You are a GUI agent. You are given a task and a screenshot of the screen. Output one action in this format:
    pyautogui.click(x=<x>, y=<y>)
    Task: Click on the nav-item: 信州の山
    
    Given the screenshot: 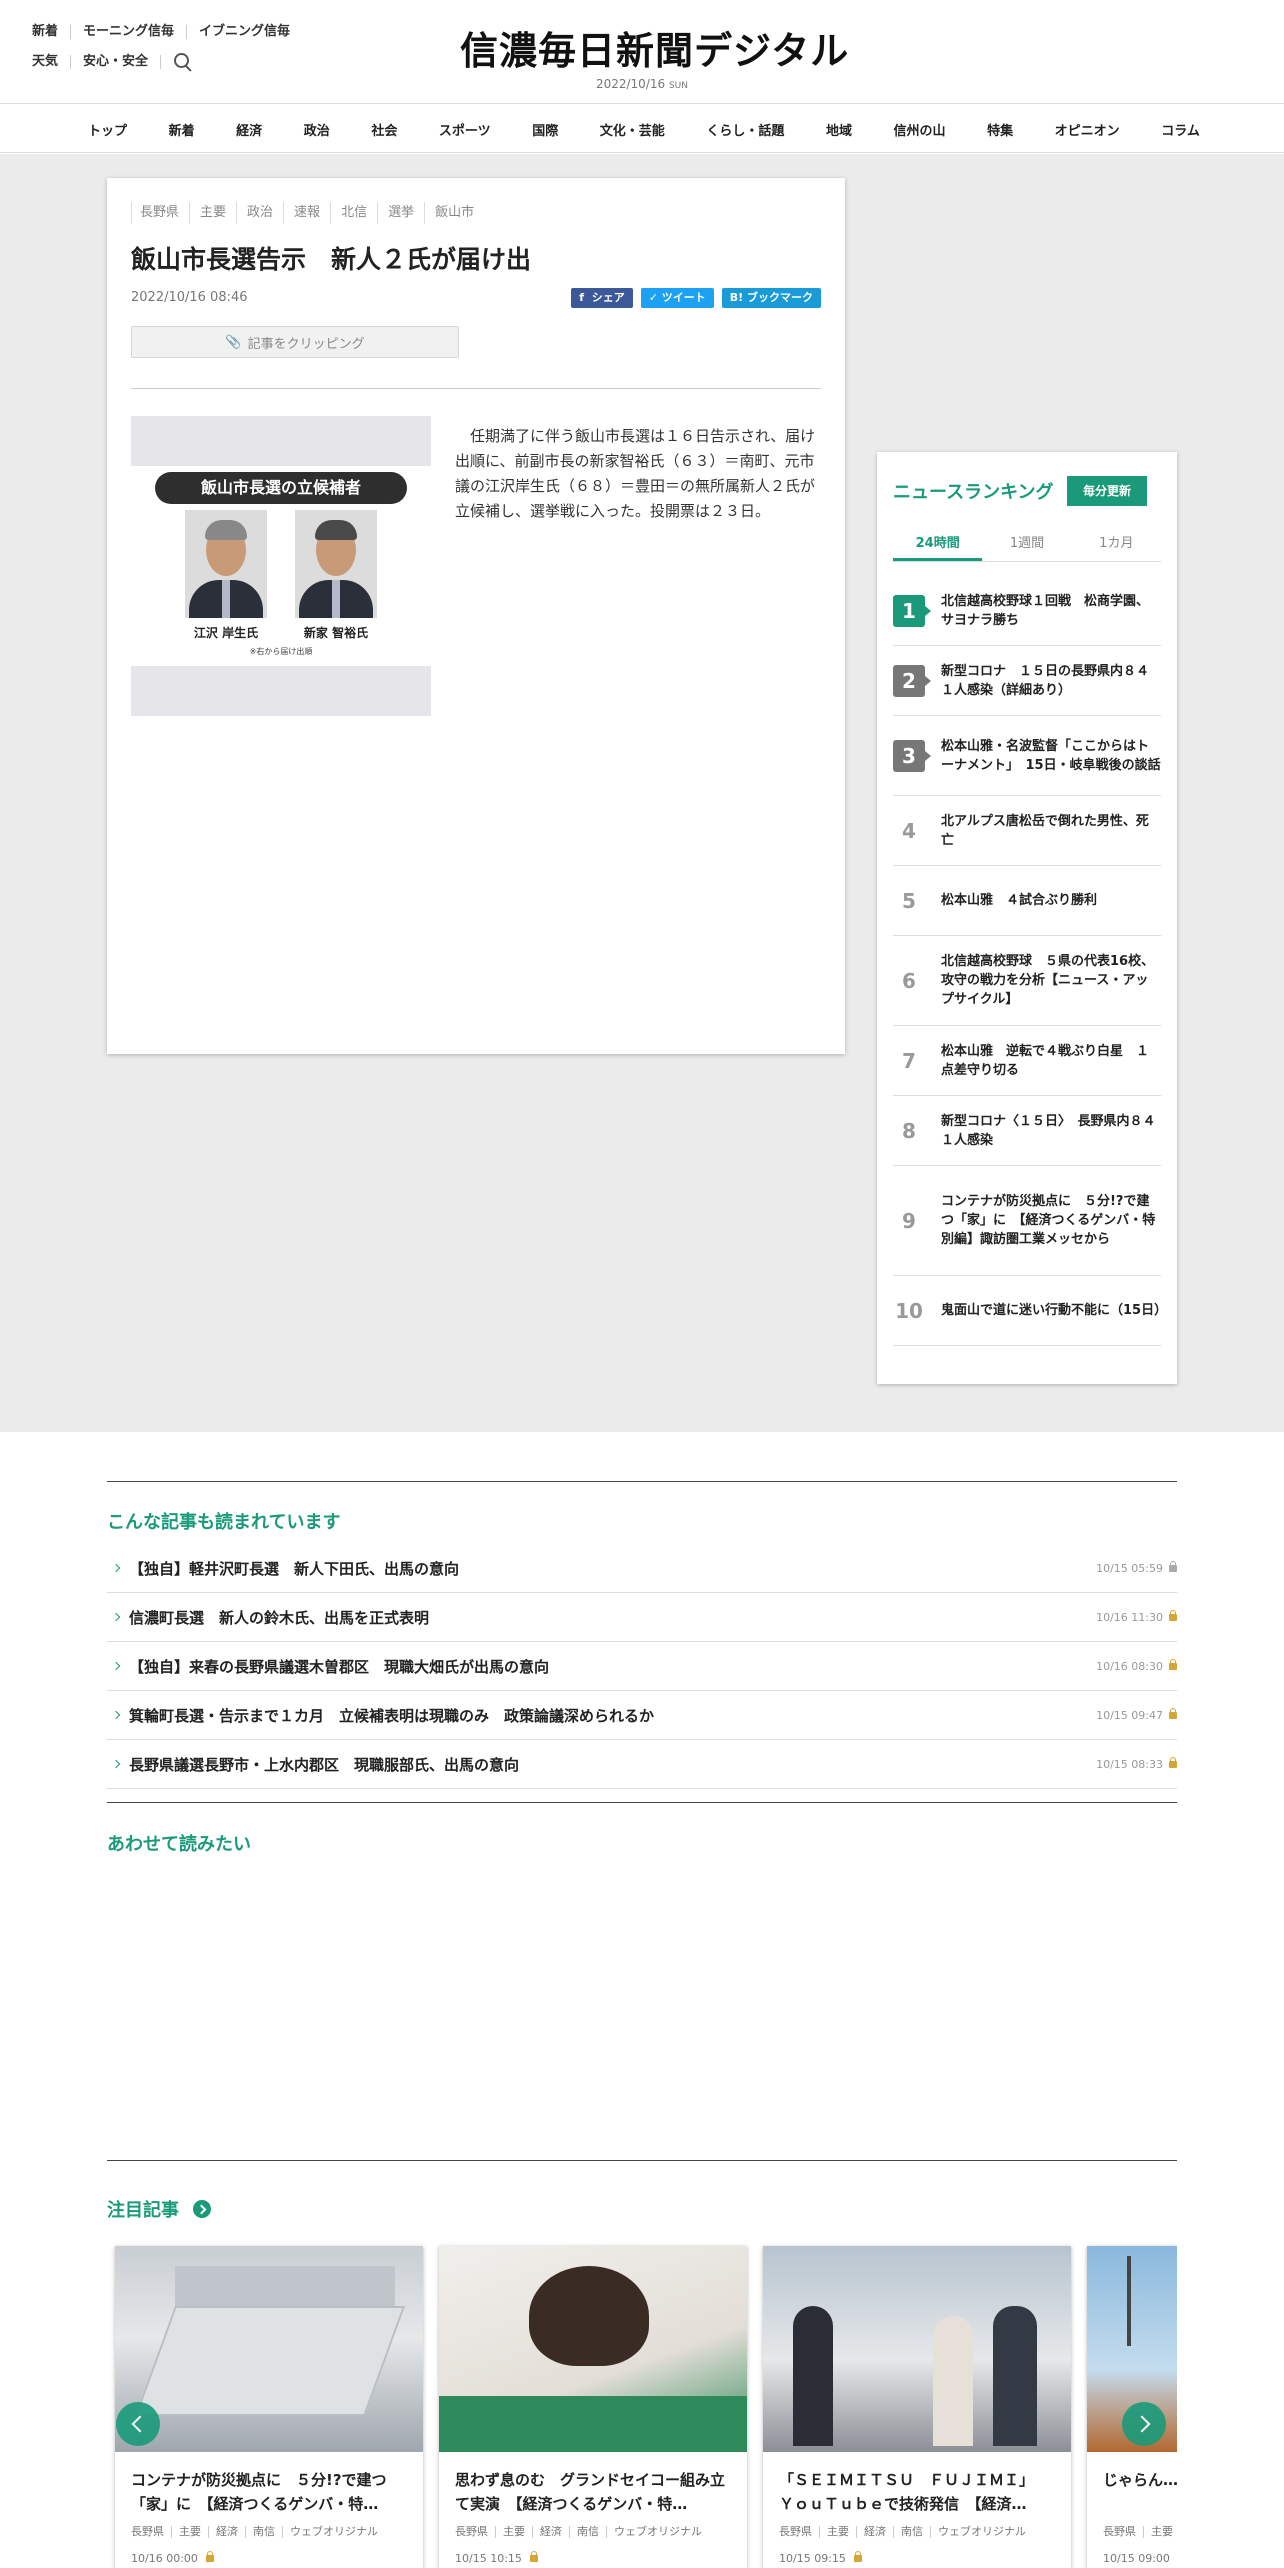 What is the action you would take?
    pyautogui.click(x=920, y=129)
    